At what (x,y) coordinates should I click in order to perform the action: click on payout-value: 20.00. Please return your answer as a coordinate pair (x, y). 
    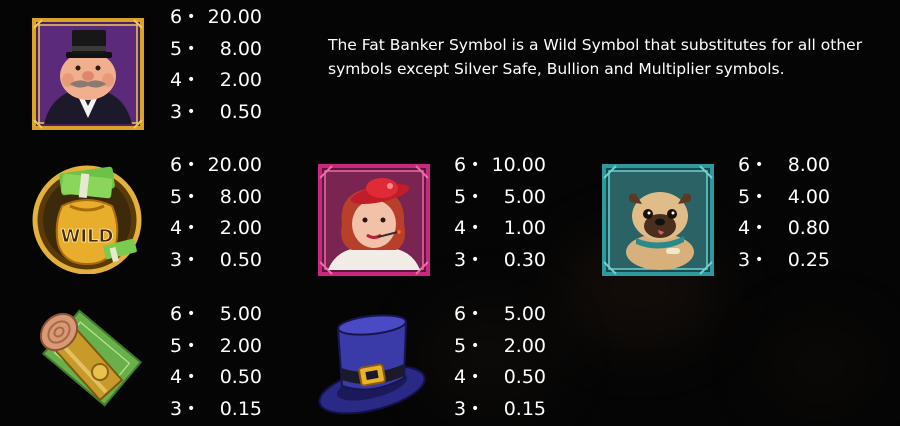
    Looking at the image, I should click on (234, 17).